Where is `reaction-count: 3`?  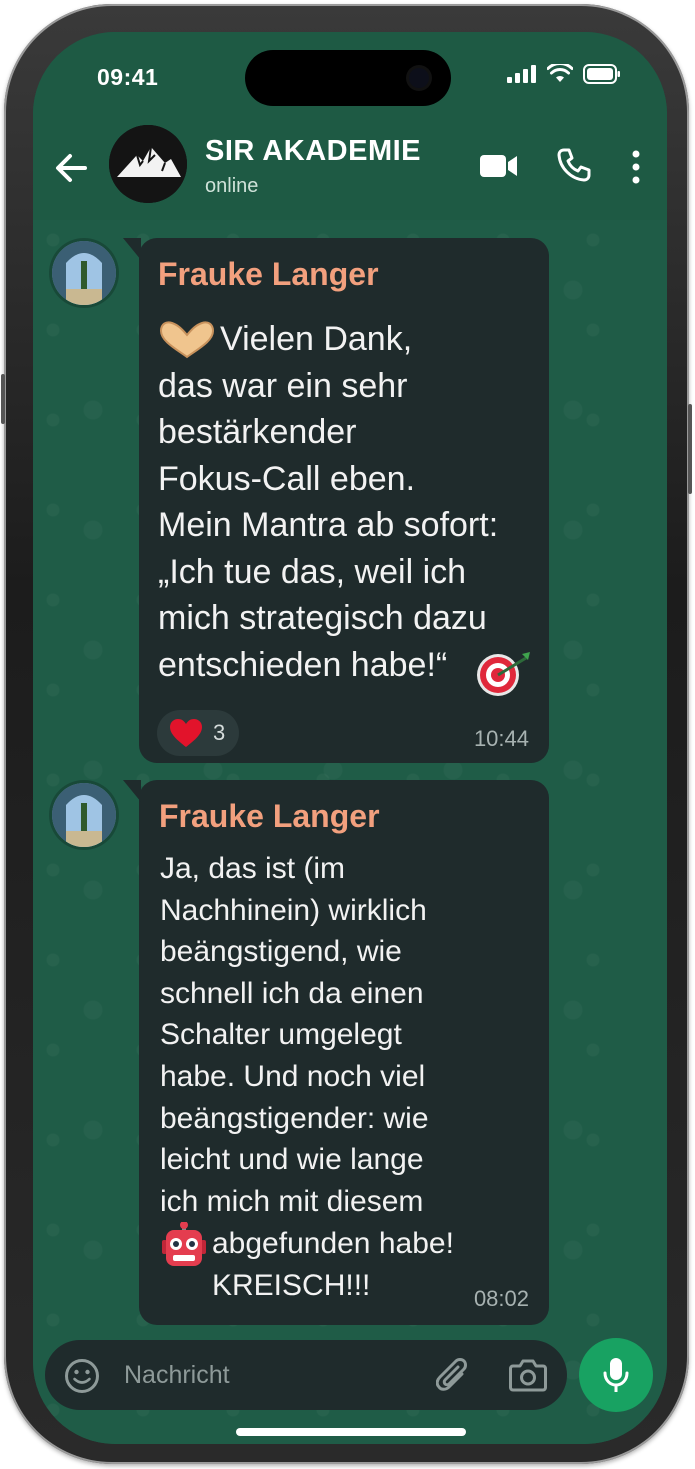
reaction-count: 3 is located at coordinates (219, 732).